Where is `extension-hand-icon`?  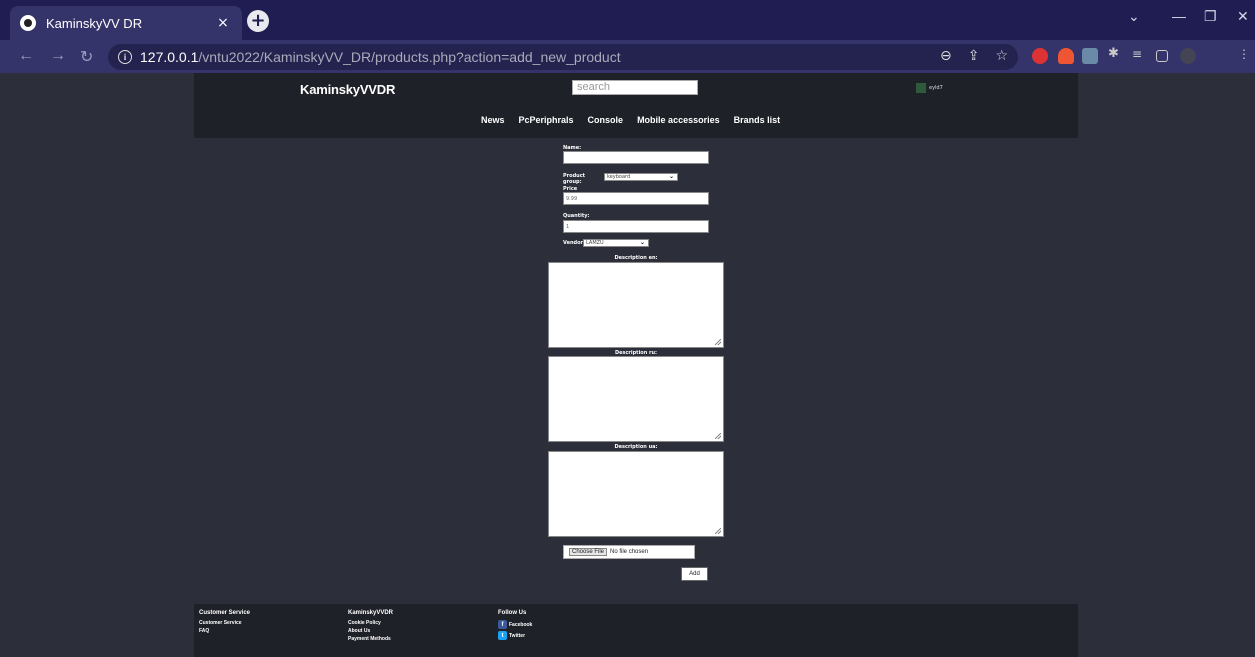 extension-hand-icon is located at coordinates (1066, 56).